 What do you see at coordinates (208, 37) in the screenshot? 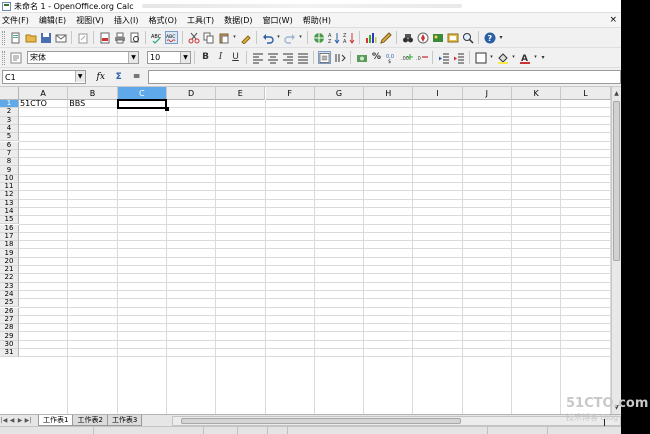
I see `copy-icon` at bounding box center [208, 37].